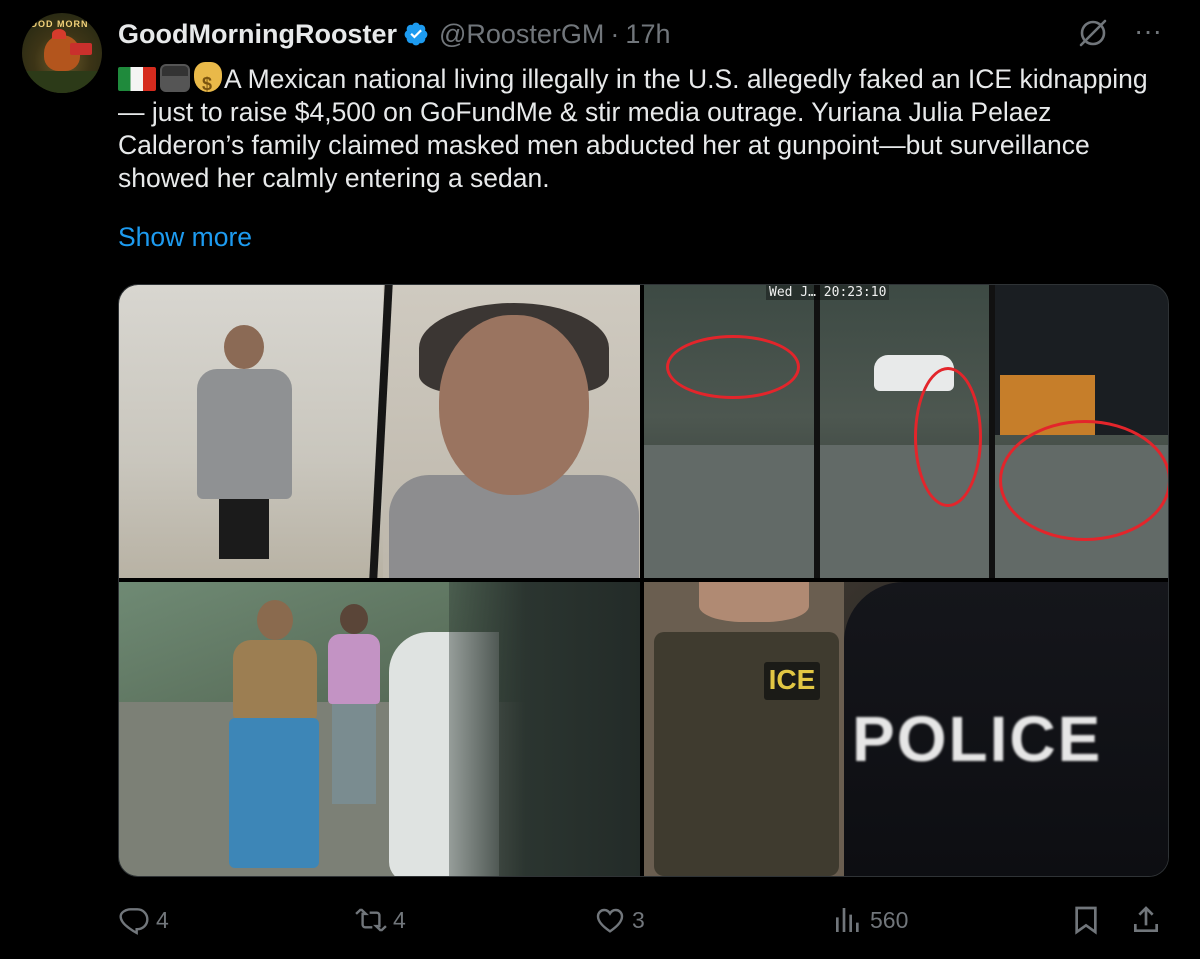 The width and height of the screenshot is (1200, 959). What do you see at coordinates (162, 919) in the screenshot?
I see `reply-count: 4` at bounding box center [162, 919].